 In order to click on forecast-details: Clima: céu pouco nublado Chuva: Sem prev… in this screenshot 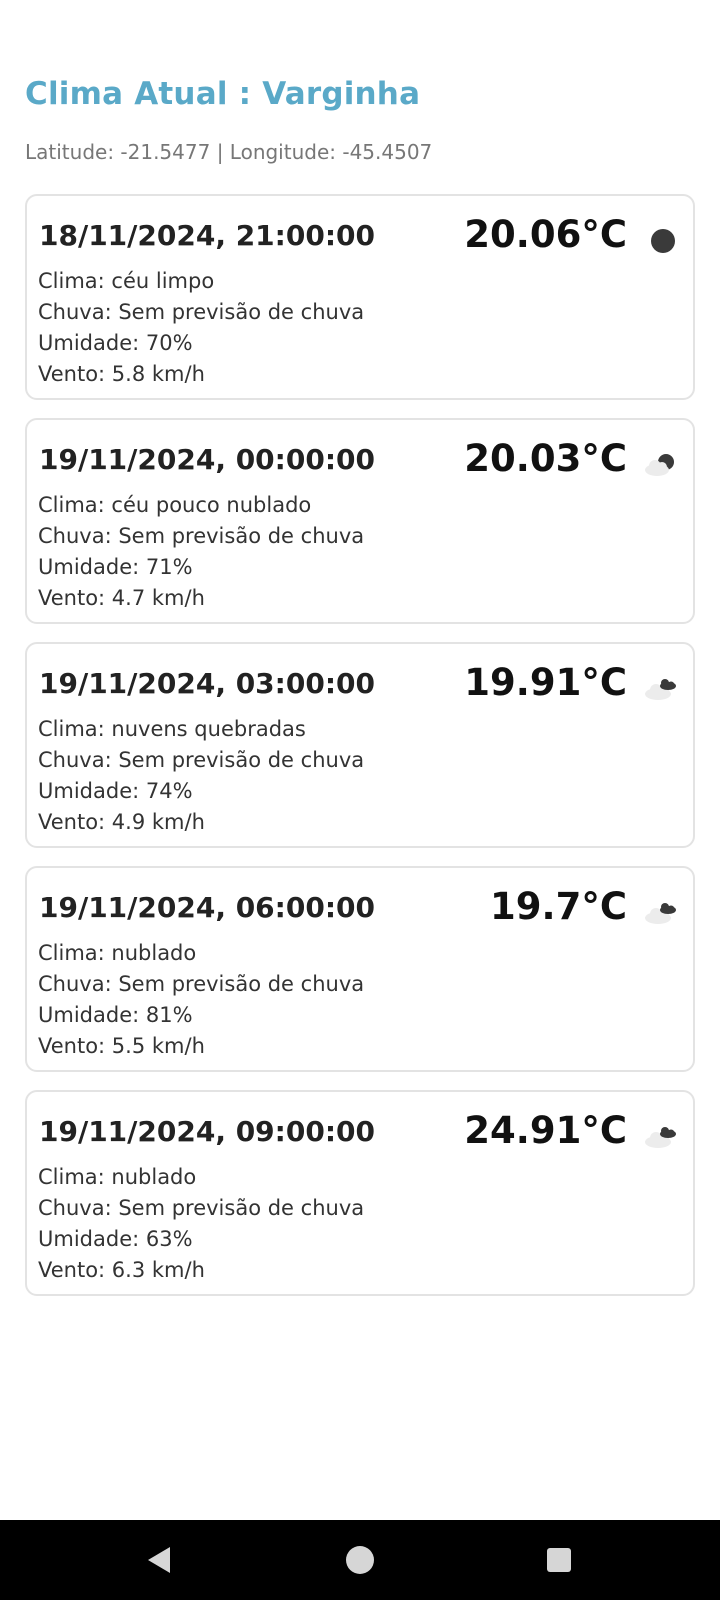, I will do `click(201, 552)`.